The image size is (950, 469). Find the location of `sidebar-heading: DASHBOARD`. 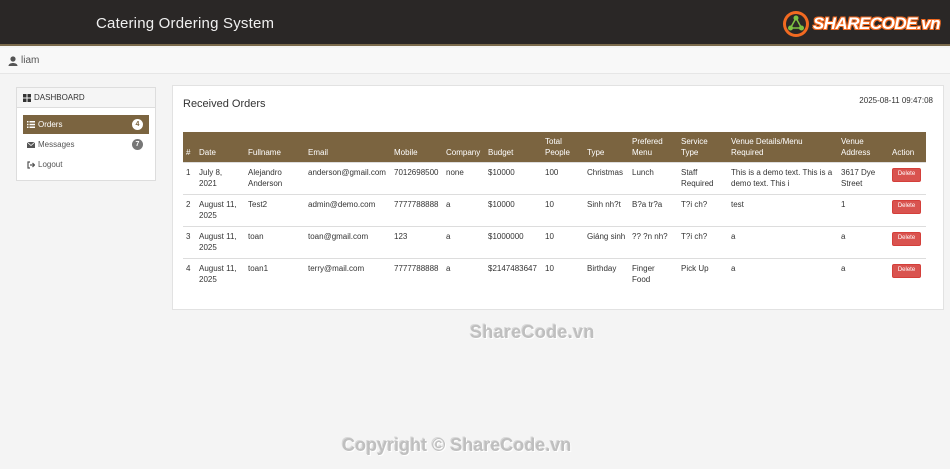

sidebar-heading: DASHBOARD is located at coordinates (86, 98).